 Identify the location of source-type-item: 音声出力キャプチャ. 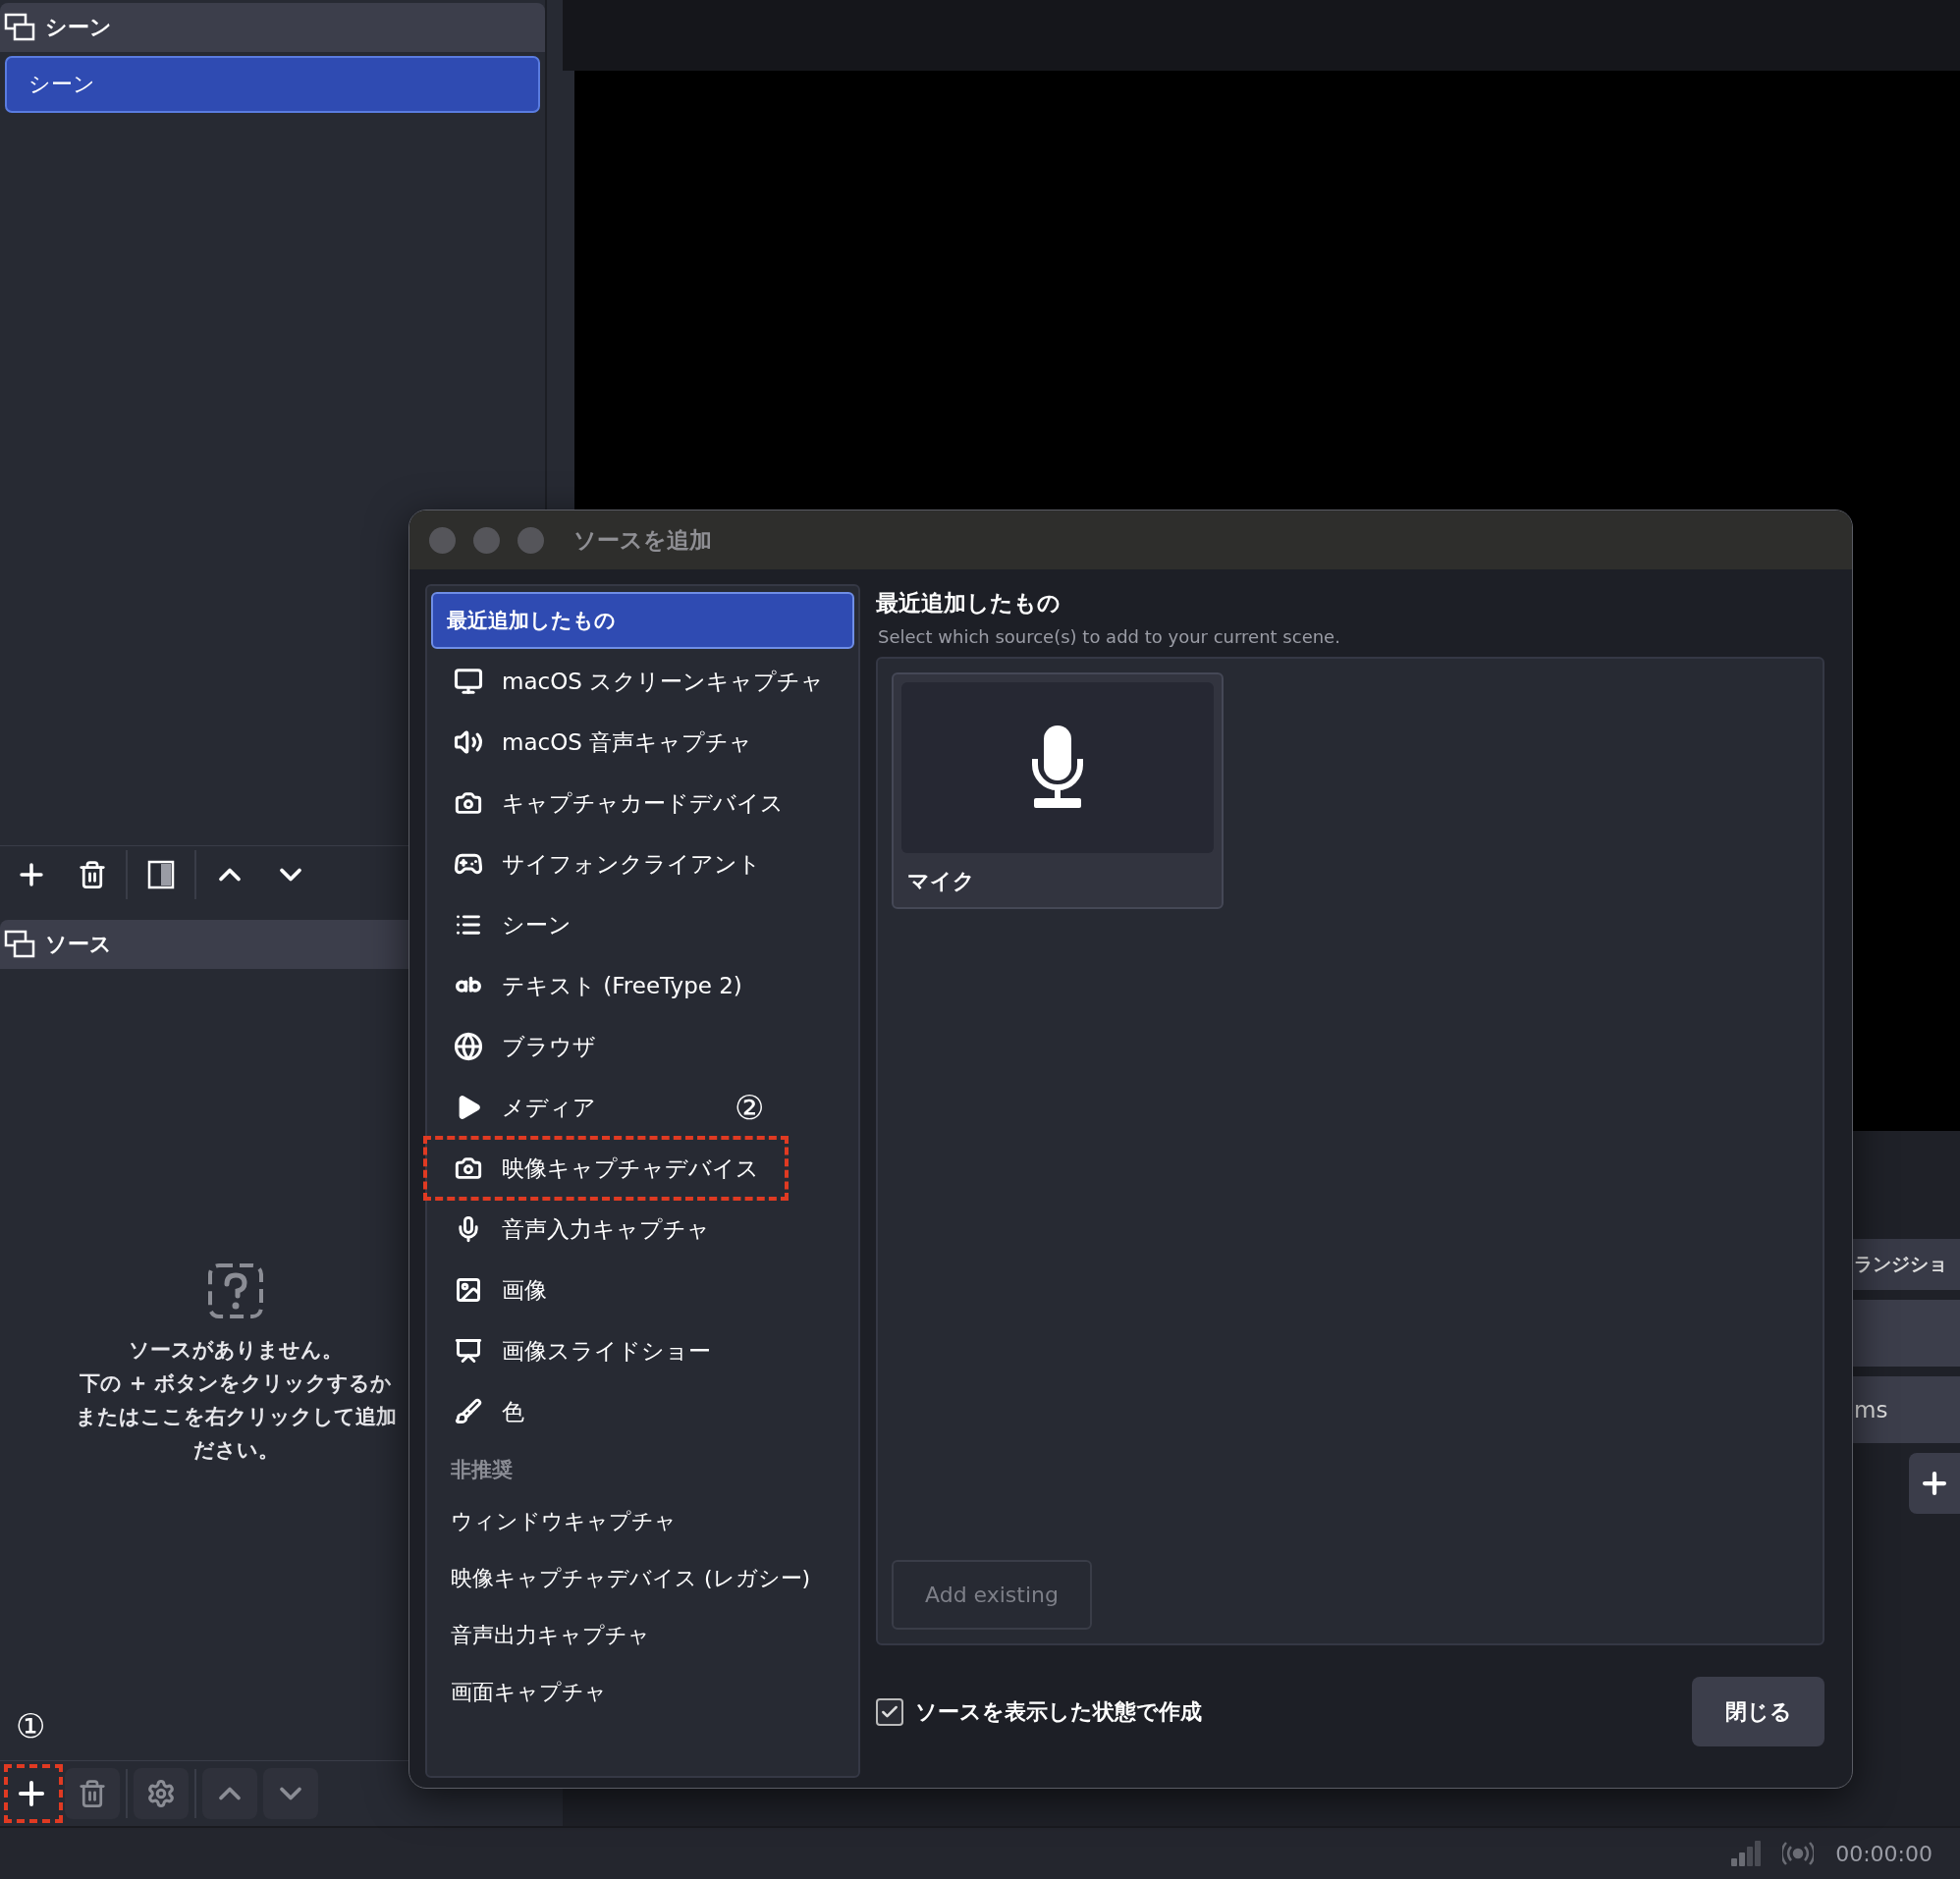
(642, 1635).